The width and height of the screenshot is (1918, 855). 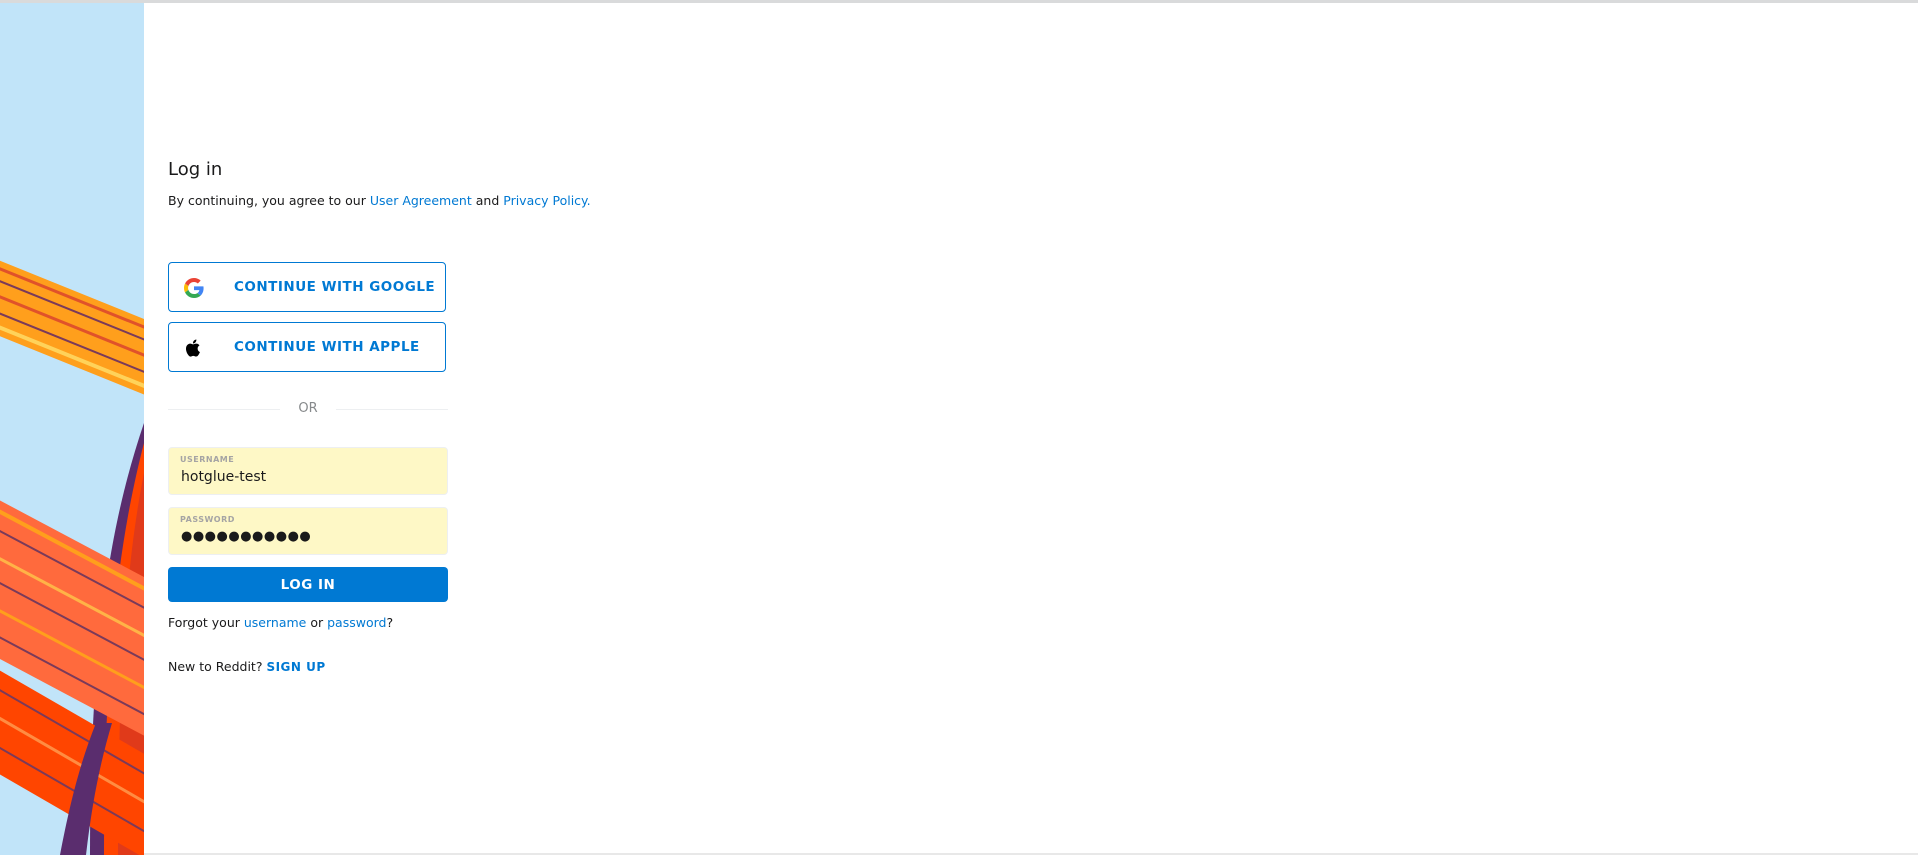 What do you see at coordinates (421, 200) in the screenshot?
I see `user-agreement-link: User Agreement` at bounding box center [421, 200].